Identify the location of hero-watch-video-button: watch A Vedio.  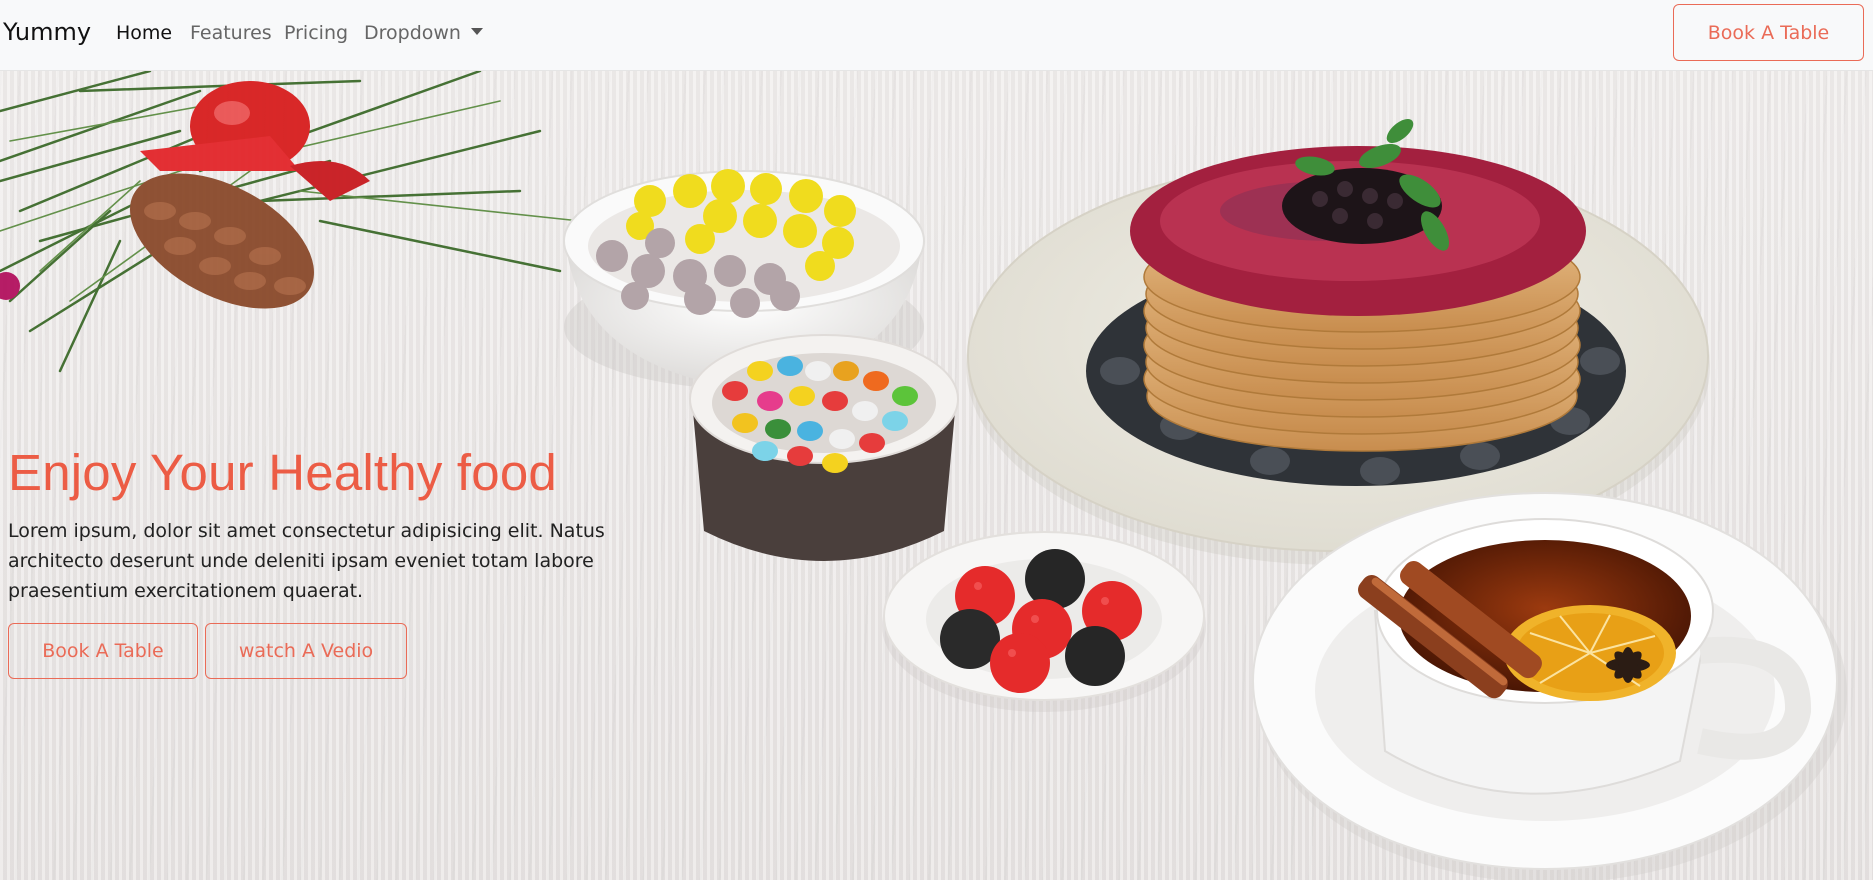
(306, 651).